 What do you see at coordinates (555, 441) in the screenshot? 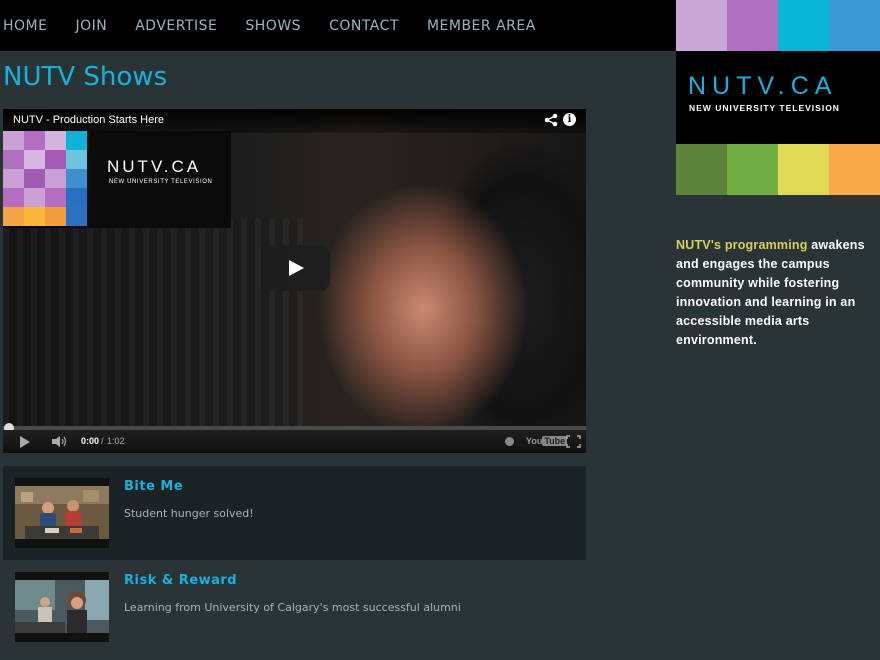
I see `youtube-logo-tube: Tube` at bounding box center [555, 441].